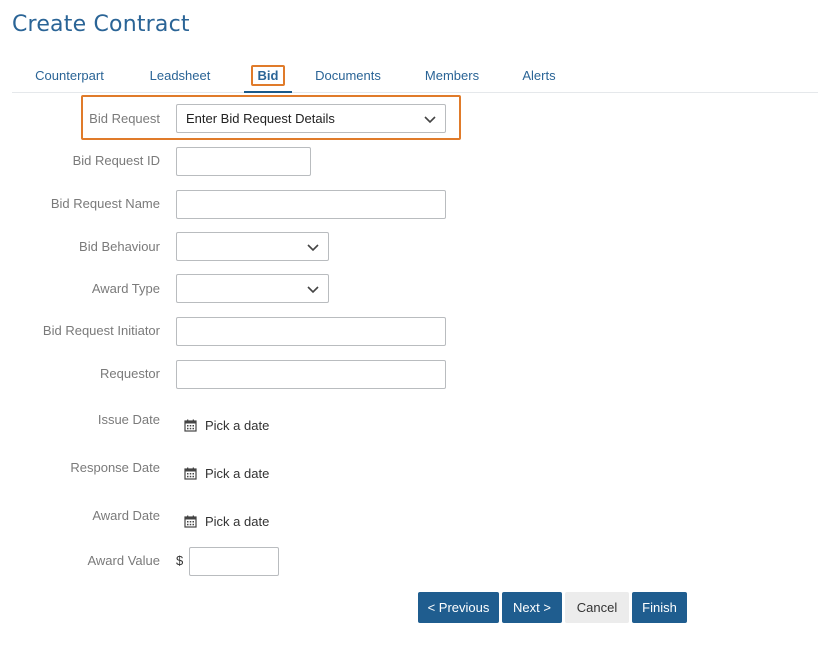 This screenshot has width=818, height=653. I want to click on award-type-label: Award Type, so click(125, 288).